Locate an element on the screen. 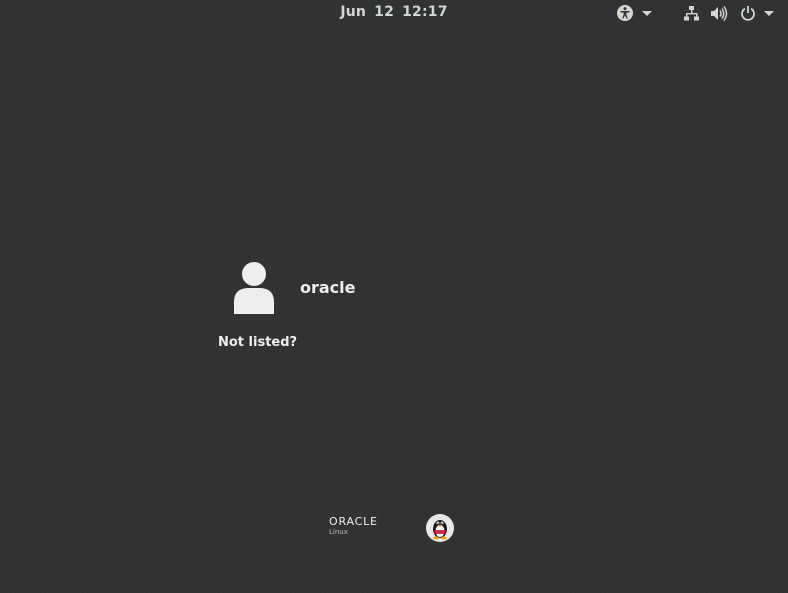 This screenshot has width=788, height=593. accessibility-icon is located at coordinates (625, 13).